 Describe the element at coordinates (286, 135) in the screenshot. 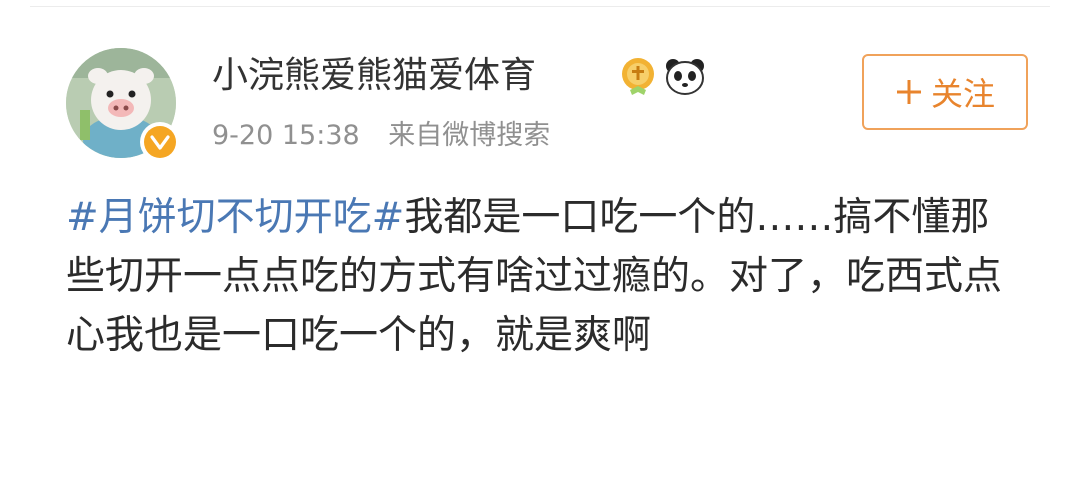

I see `post-time: 9-20 15:38` at that location.